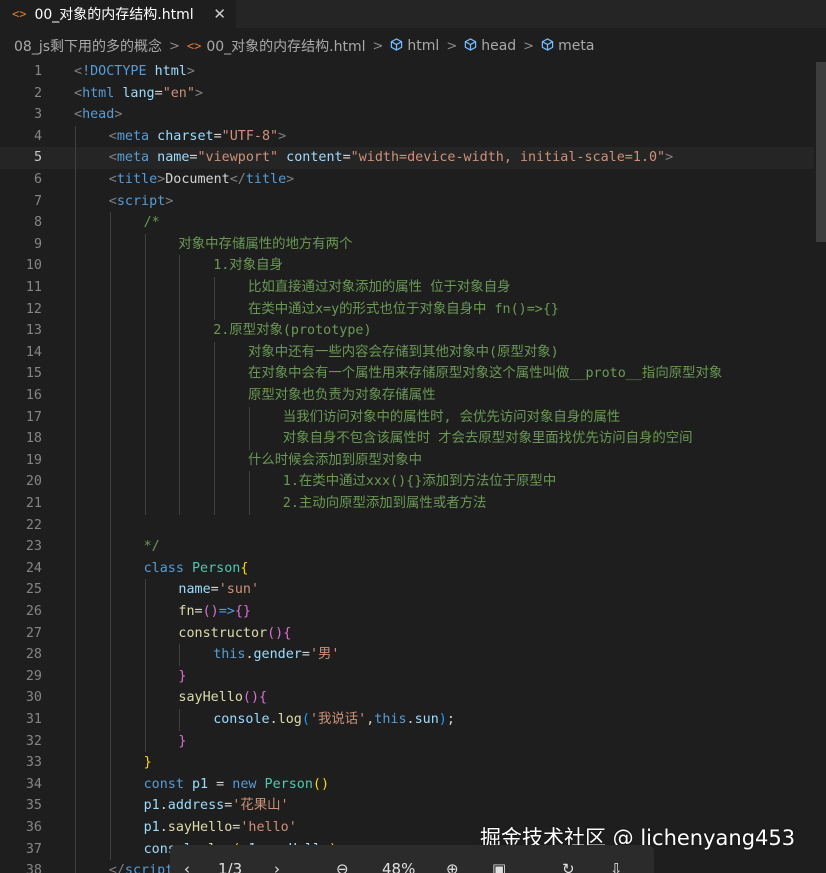 The width and height of the screenshot is (826, 873). Describe the element at coordinates (413, 763) in the screenshot. I see `code-line: 33}` at that location.